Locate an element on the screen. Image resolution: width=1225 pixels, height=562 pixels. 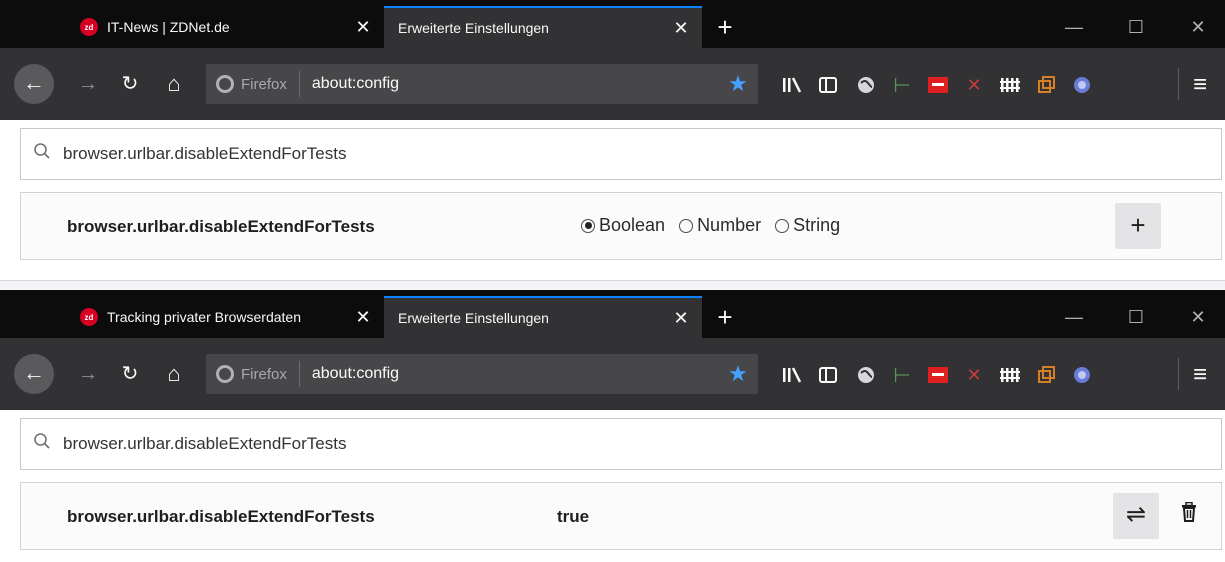
radio-label: Number is located at coordinates (729, 225).